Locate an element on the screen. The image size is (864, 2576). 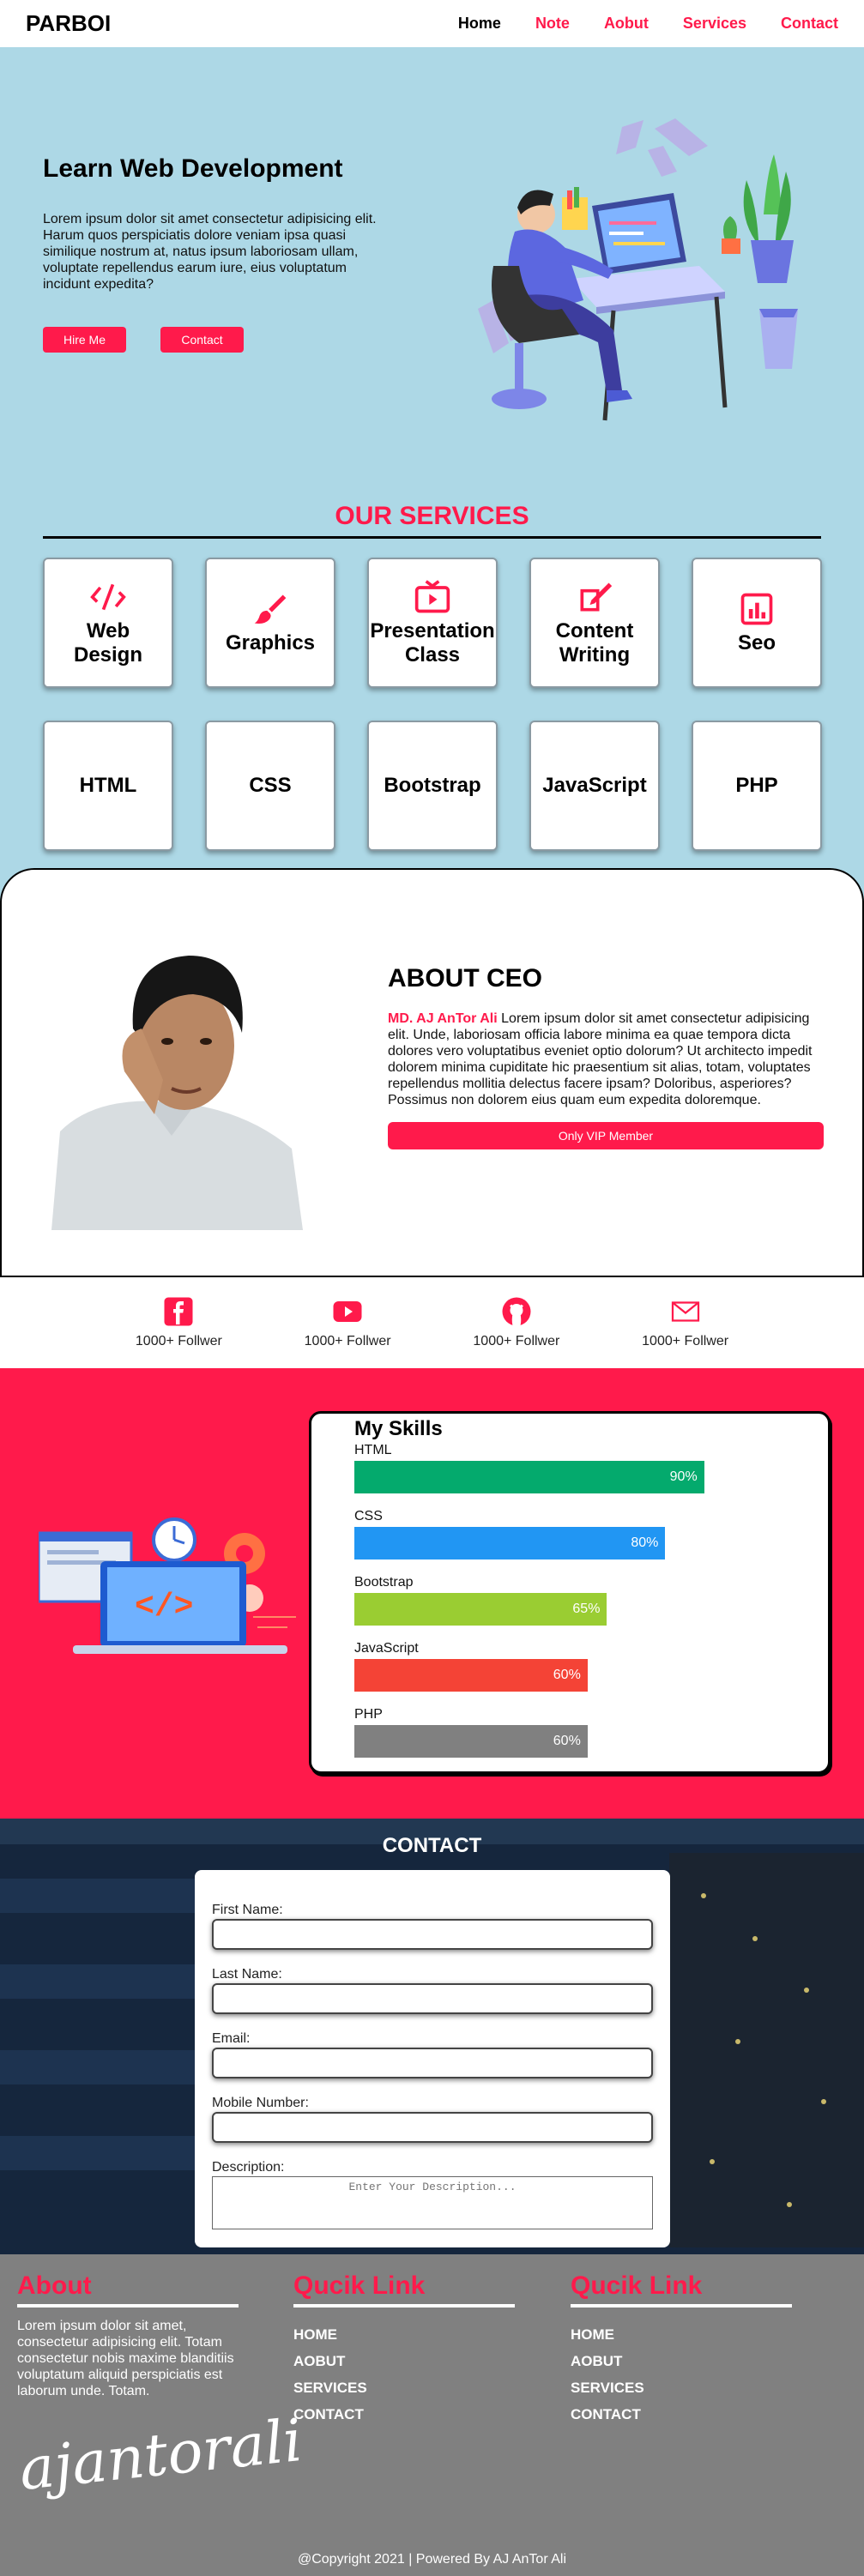
facebook-icon is located at coordinates (178, 1311).